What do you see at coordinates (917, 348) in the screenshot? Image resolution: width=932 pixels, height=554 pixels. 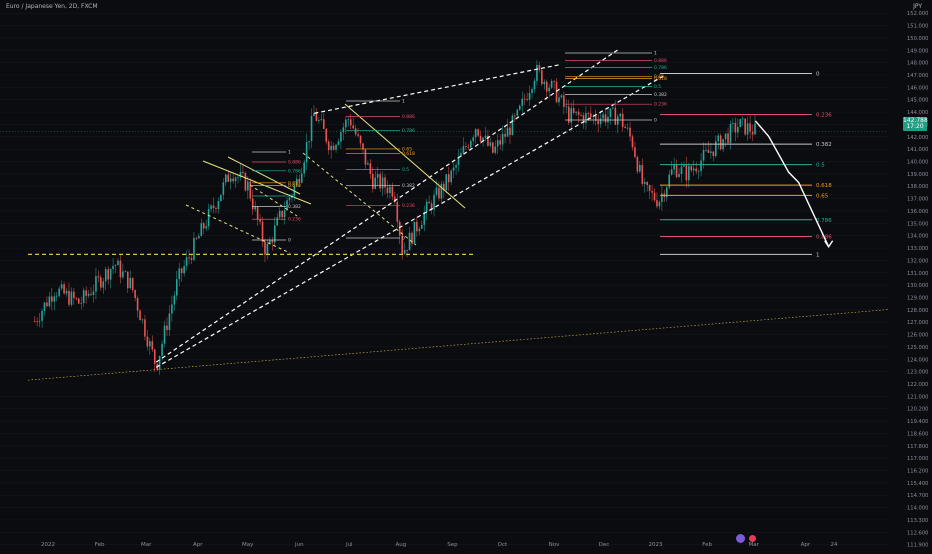 I see `y-tick-label: 125.000` at bounding box center [917, 348].